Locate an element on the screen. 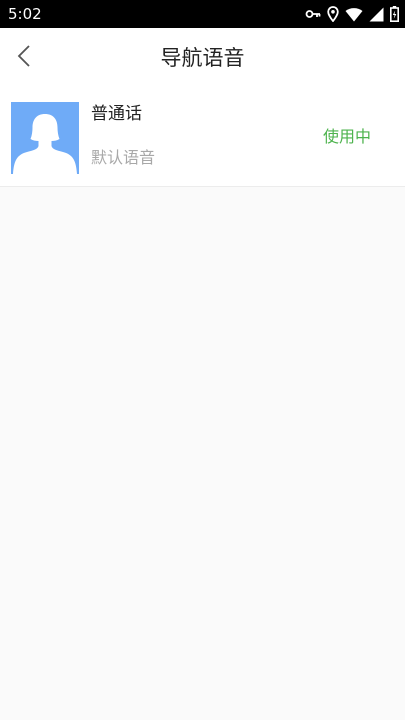 This screenshot has width=405, height=720. signal-icon is located at coordinates (376, 14).